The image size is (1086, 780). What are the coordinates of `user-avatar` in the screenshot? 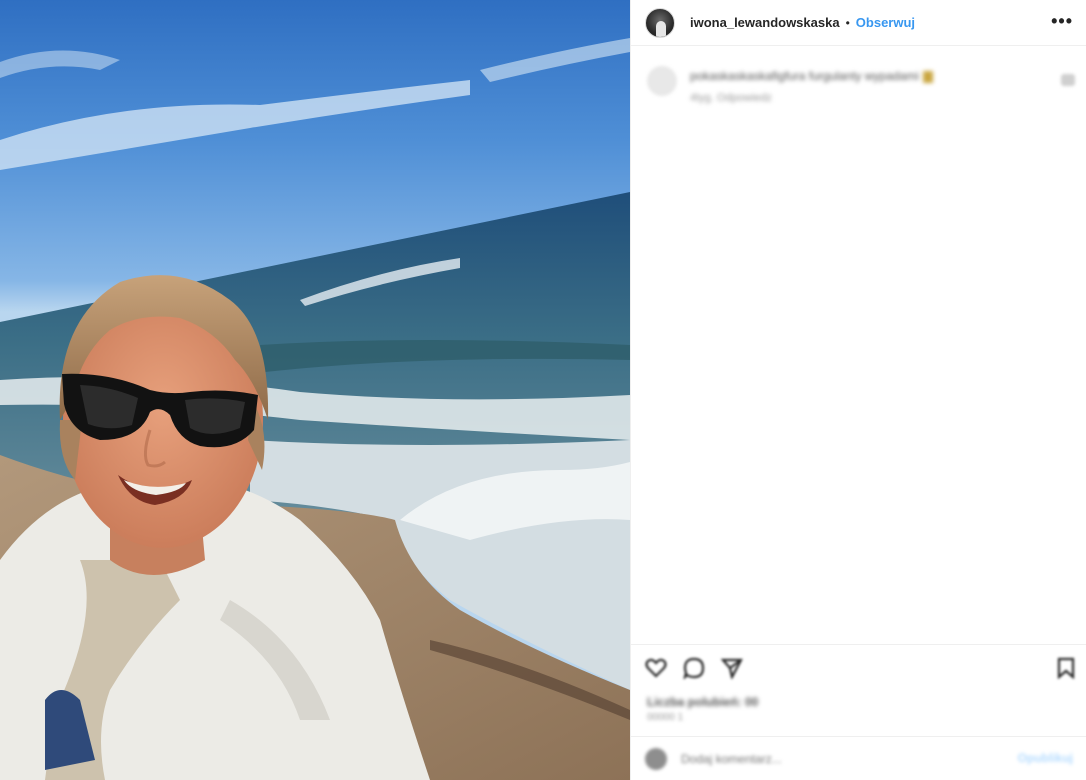 It's located at (660, 22).